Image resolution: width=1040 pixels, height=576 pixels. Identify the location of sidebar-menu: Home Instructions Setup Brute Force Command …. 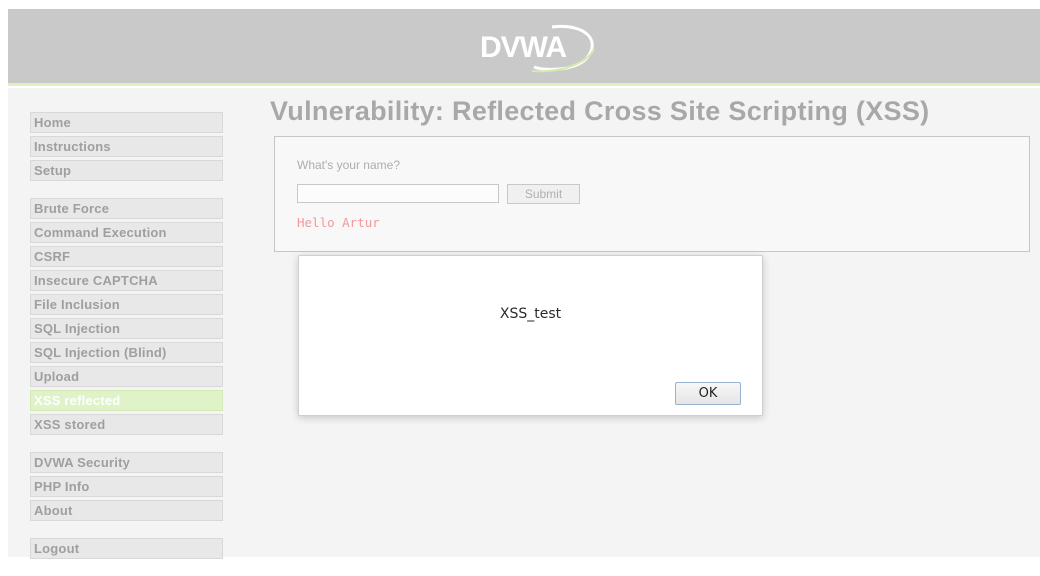
(126, 344).